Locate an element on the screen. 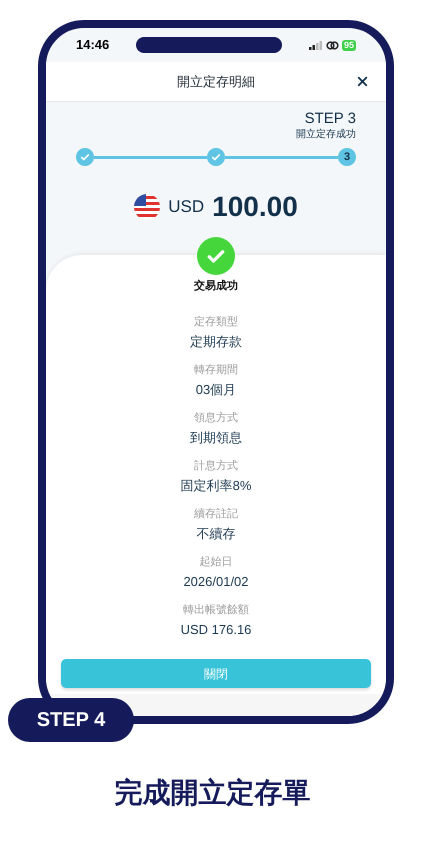 The image size is (425, 856). current-step: 3 is located at coordinates (347, 157).